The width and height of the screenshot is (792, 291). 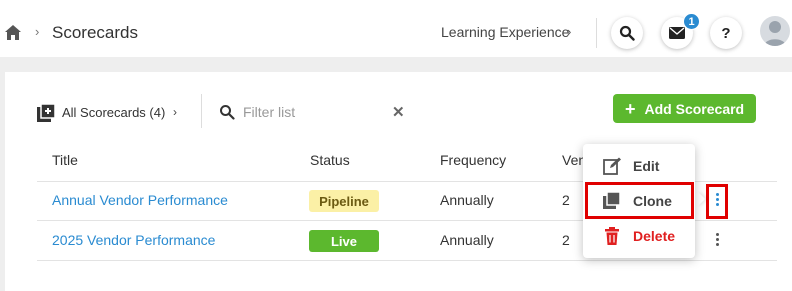 I want to click on row-actions-kebab-icon, so click(x=717, y=239).